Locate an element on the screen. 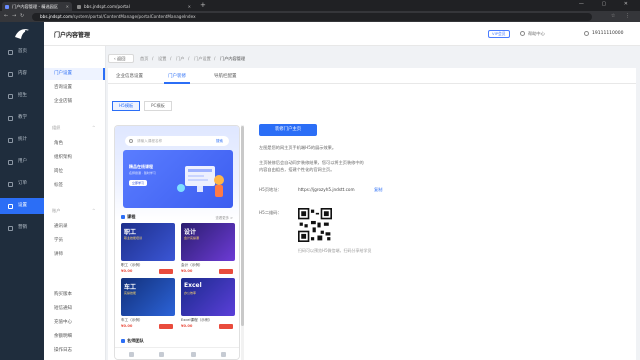 The width and height of the screenshot is (640, 360). section-title: 课程 is located at coordinates (128, 217).